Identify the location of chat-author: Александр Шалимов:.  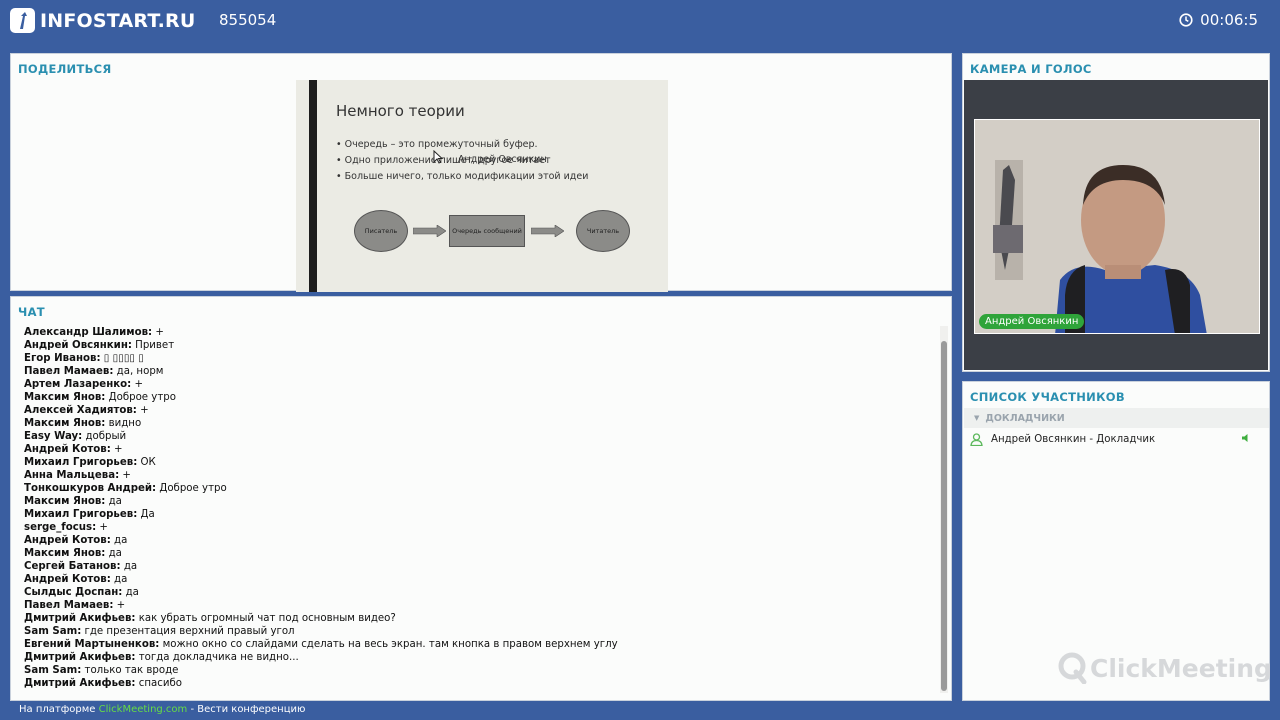
(88, 332).